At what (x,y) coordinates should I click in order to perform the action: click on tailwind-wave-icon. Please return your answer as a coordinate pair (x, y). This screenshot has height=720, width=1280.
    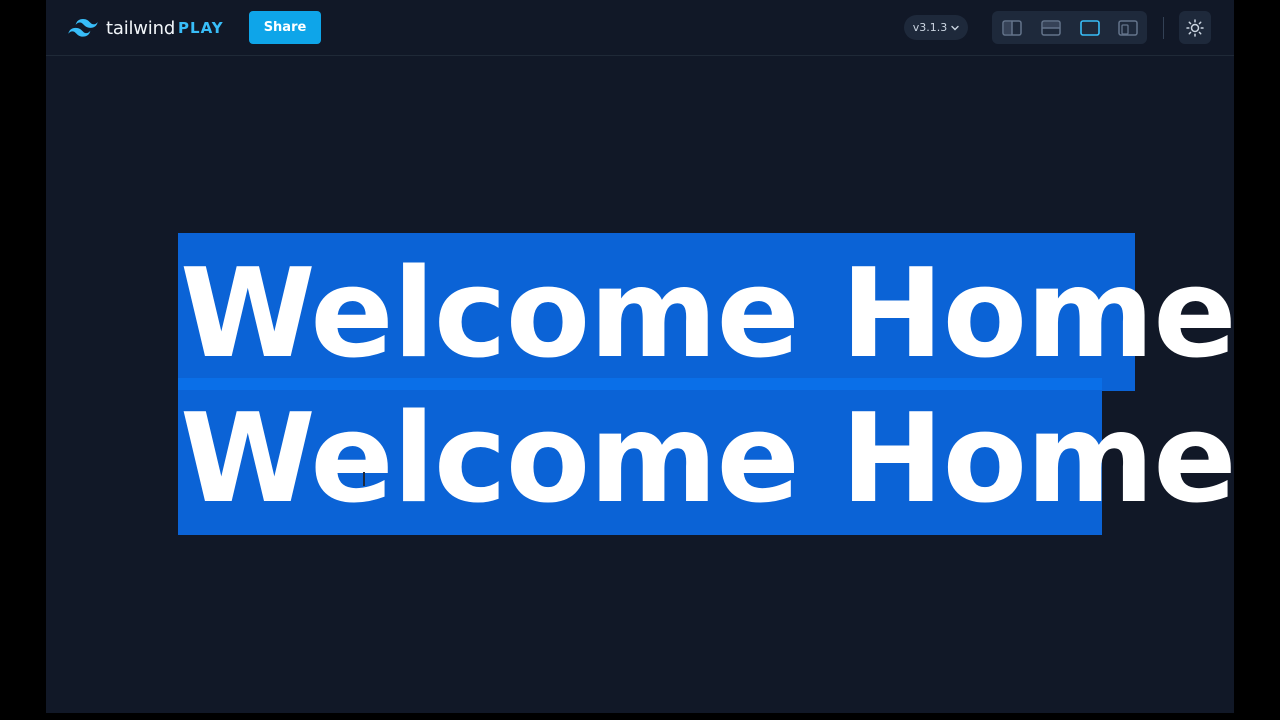
    Looking at the image, I should click on (83, 28).